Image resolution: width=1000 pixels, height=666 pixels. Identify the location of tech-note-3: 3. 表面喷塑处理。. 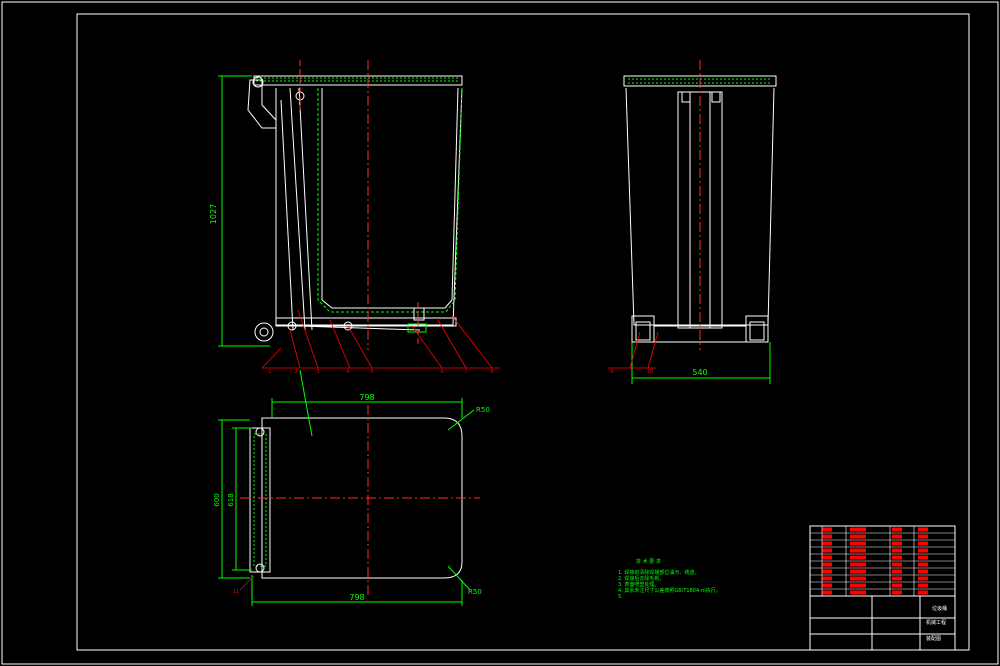
(638, 584).